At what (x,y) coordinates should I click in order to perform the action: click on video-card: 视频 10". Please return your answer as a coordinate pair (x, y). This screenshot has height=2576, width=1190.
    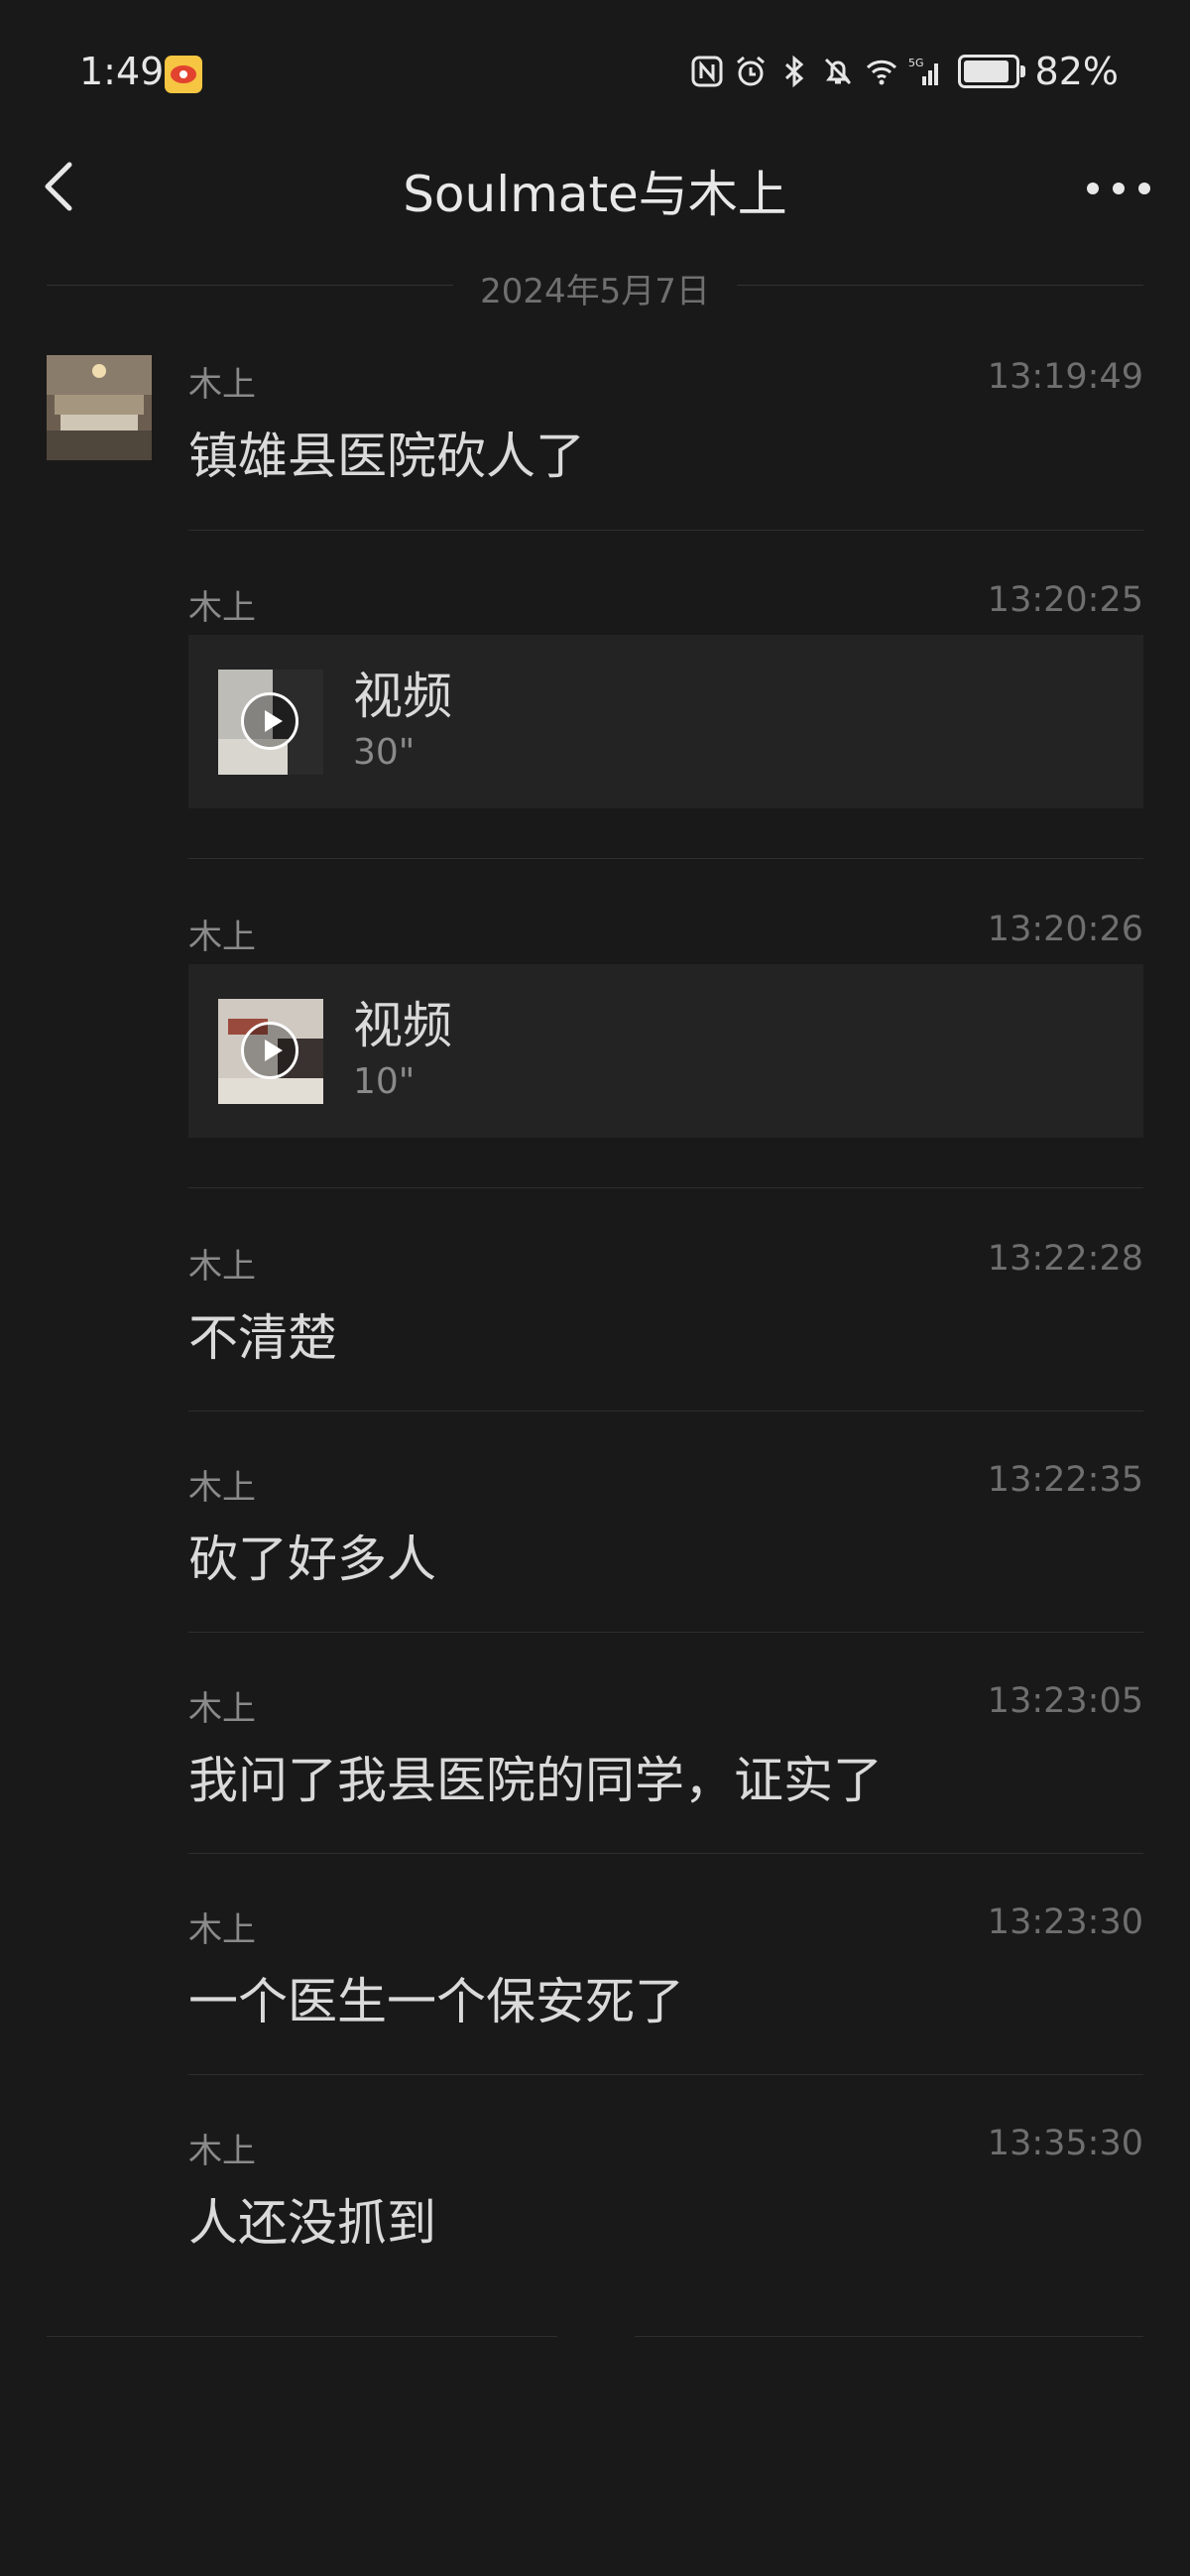
    Looking at the image, I should click on (665, 1051).